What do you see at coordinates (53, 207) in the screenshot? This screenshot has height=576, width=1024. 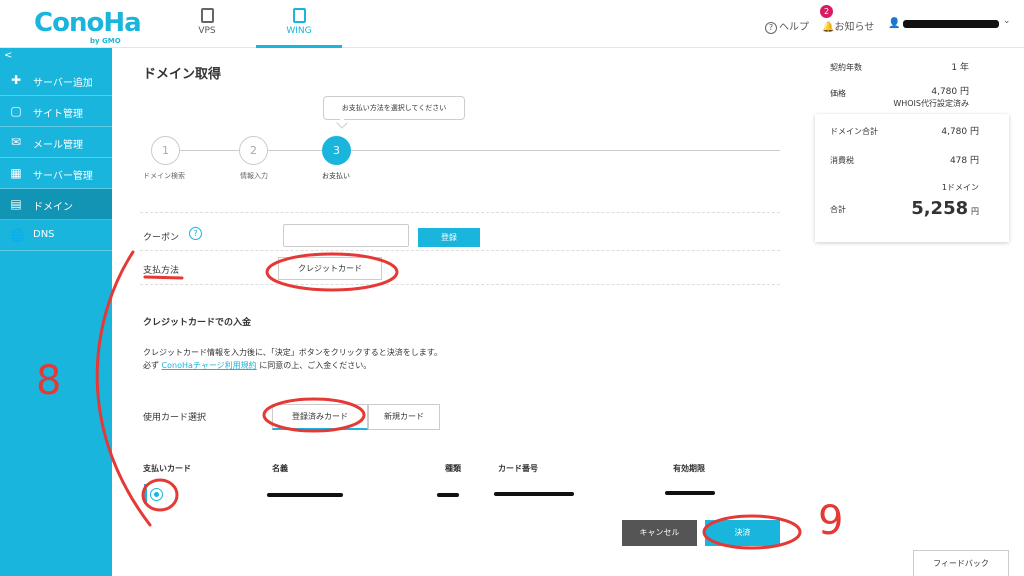 I see `sidebar-item-label: ドメイン` at bounding box center [53, 207].